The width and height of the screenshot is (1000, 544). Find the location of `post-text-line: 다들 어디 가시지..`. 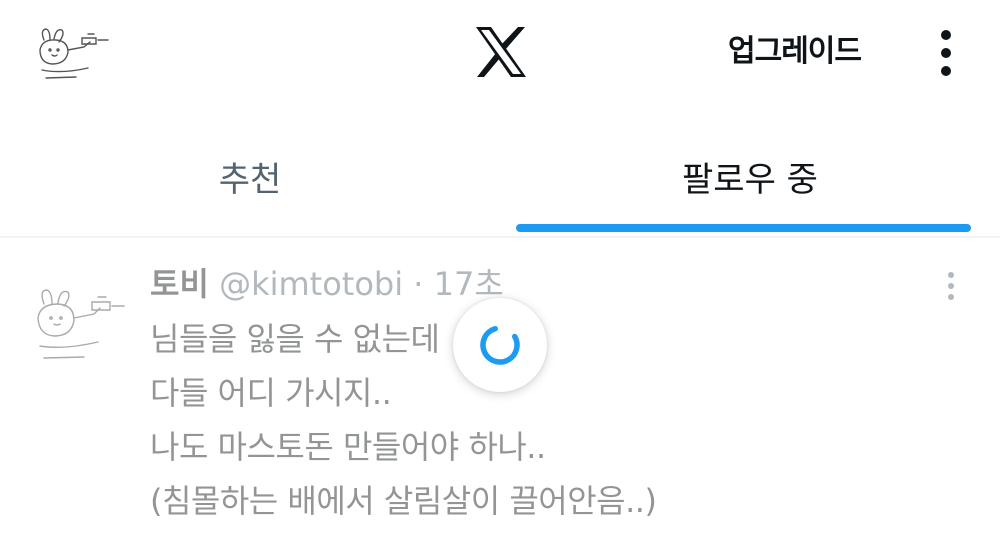

post-text-line: 다들 어디 가시지.. is located at coordinates (271, 393).